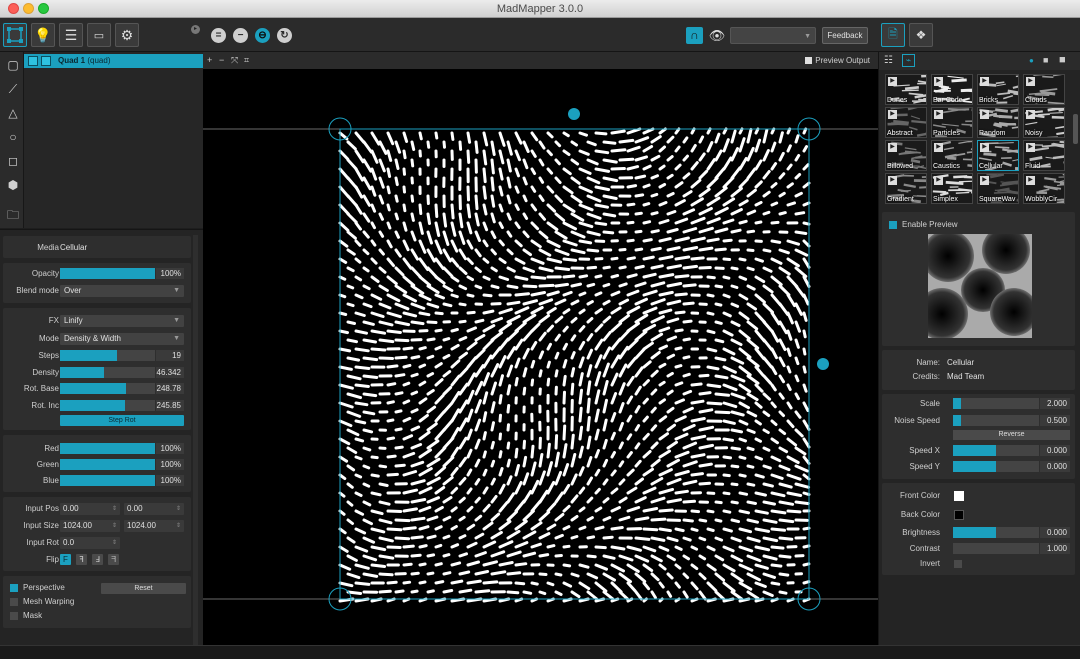 The image size is (1080, 659). I want to click on input-pos-y-field: 0.00 ⇕, so click(154, 509).